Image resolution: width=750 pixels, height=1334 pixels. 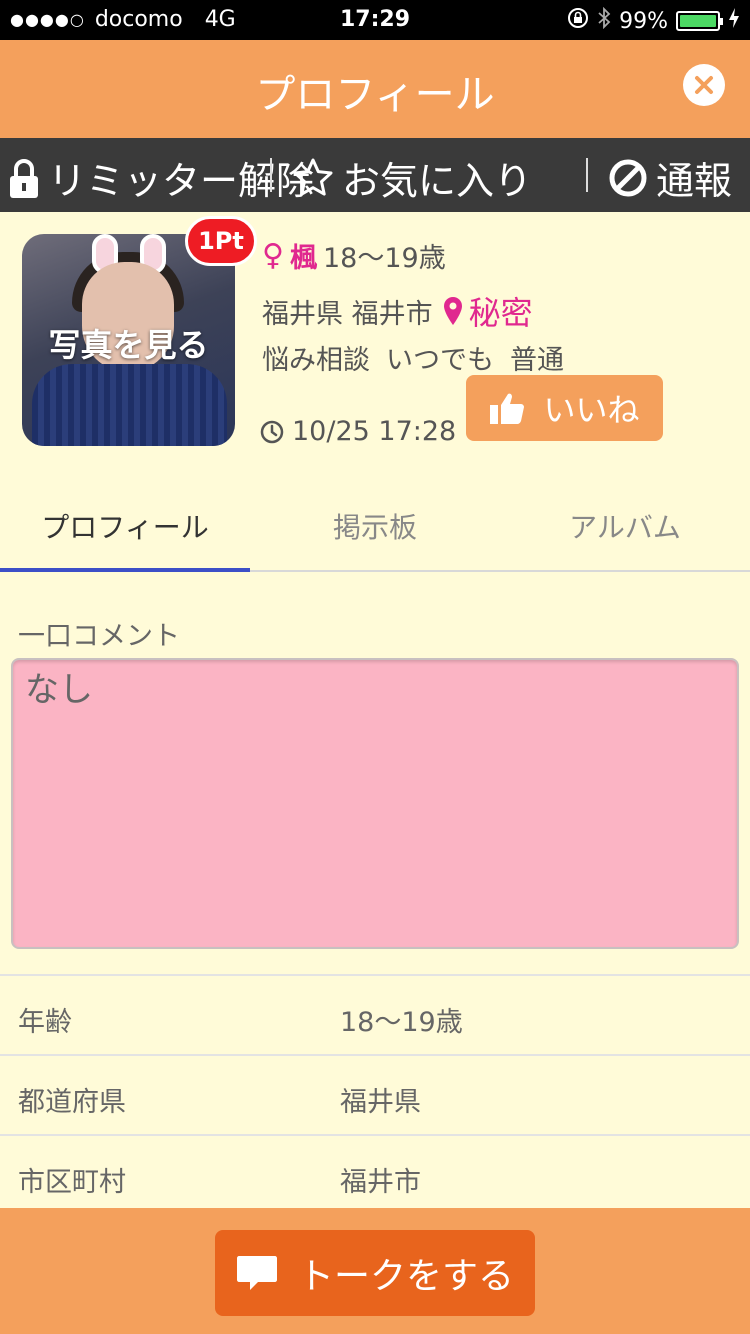 What do you see at coordinates (221, 241) in the screenshot?
I see `point-badge: 1Pt` at bounding box center [221, 241].